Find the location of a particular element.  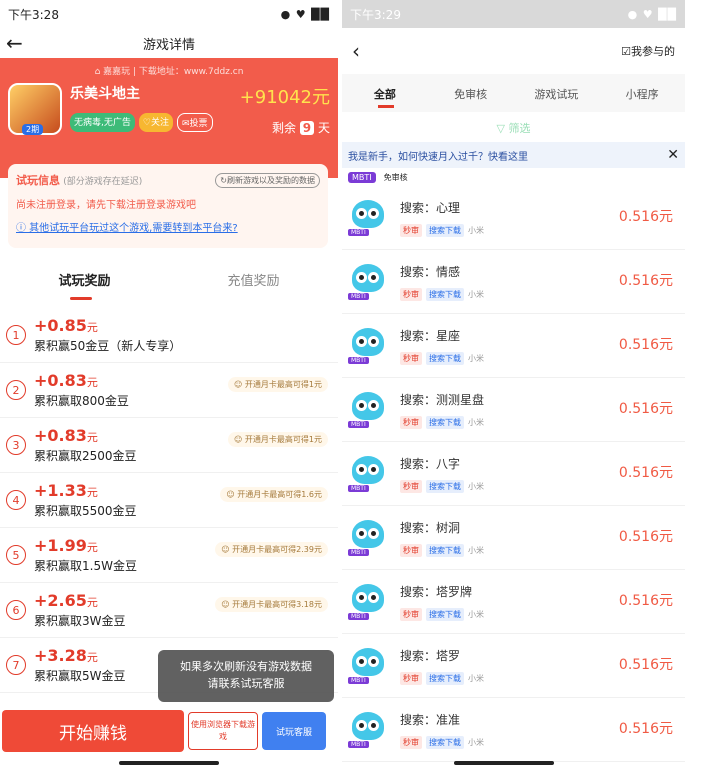

tab-mini-program: 小程序 is located at coordinates (642, 93).